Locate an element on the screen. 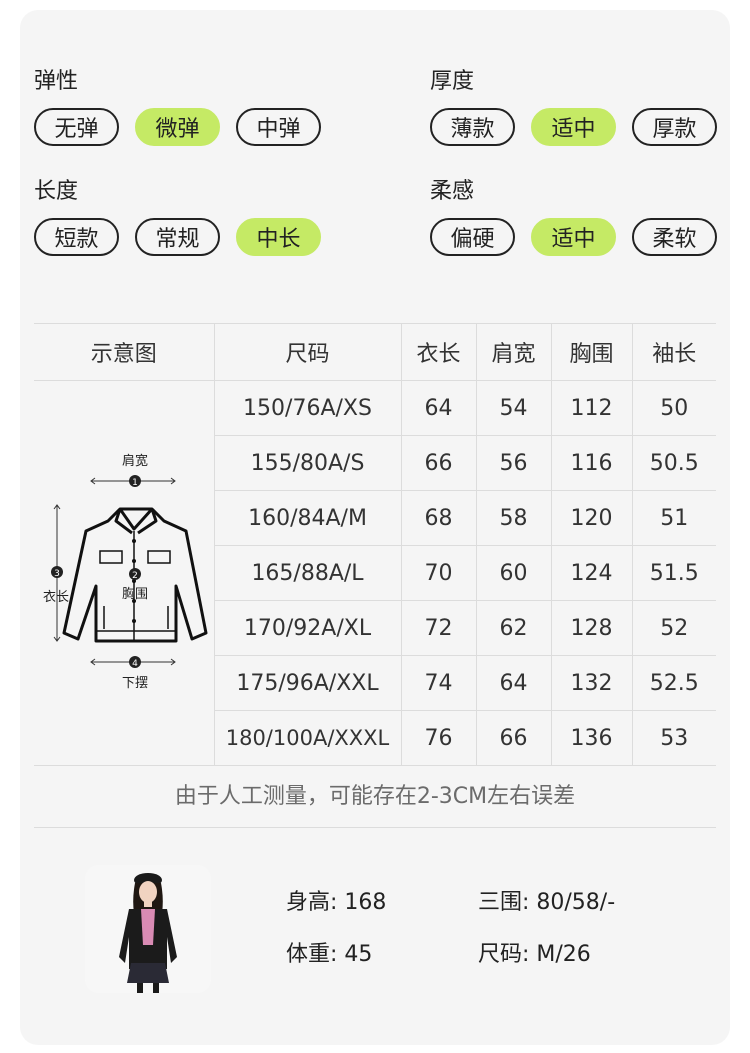 The image size is (750, 1053). shoulder-cell: 60 is located at coordinates (514, 573).